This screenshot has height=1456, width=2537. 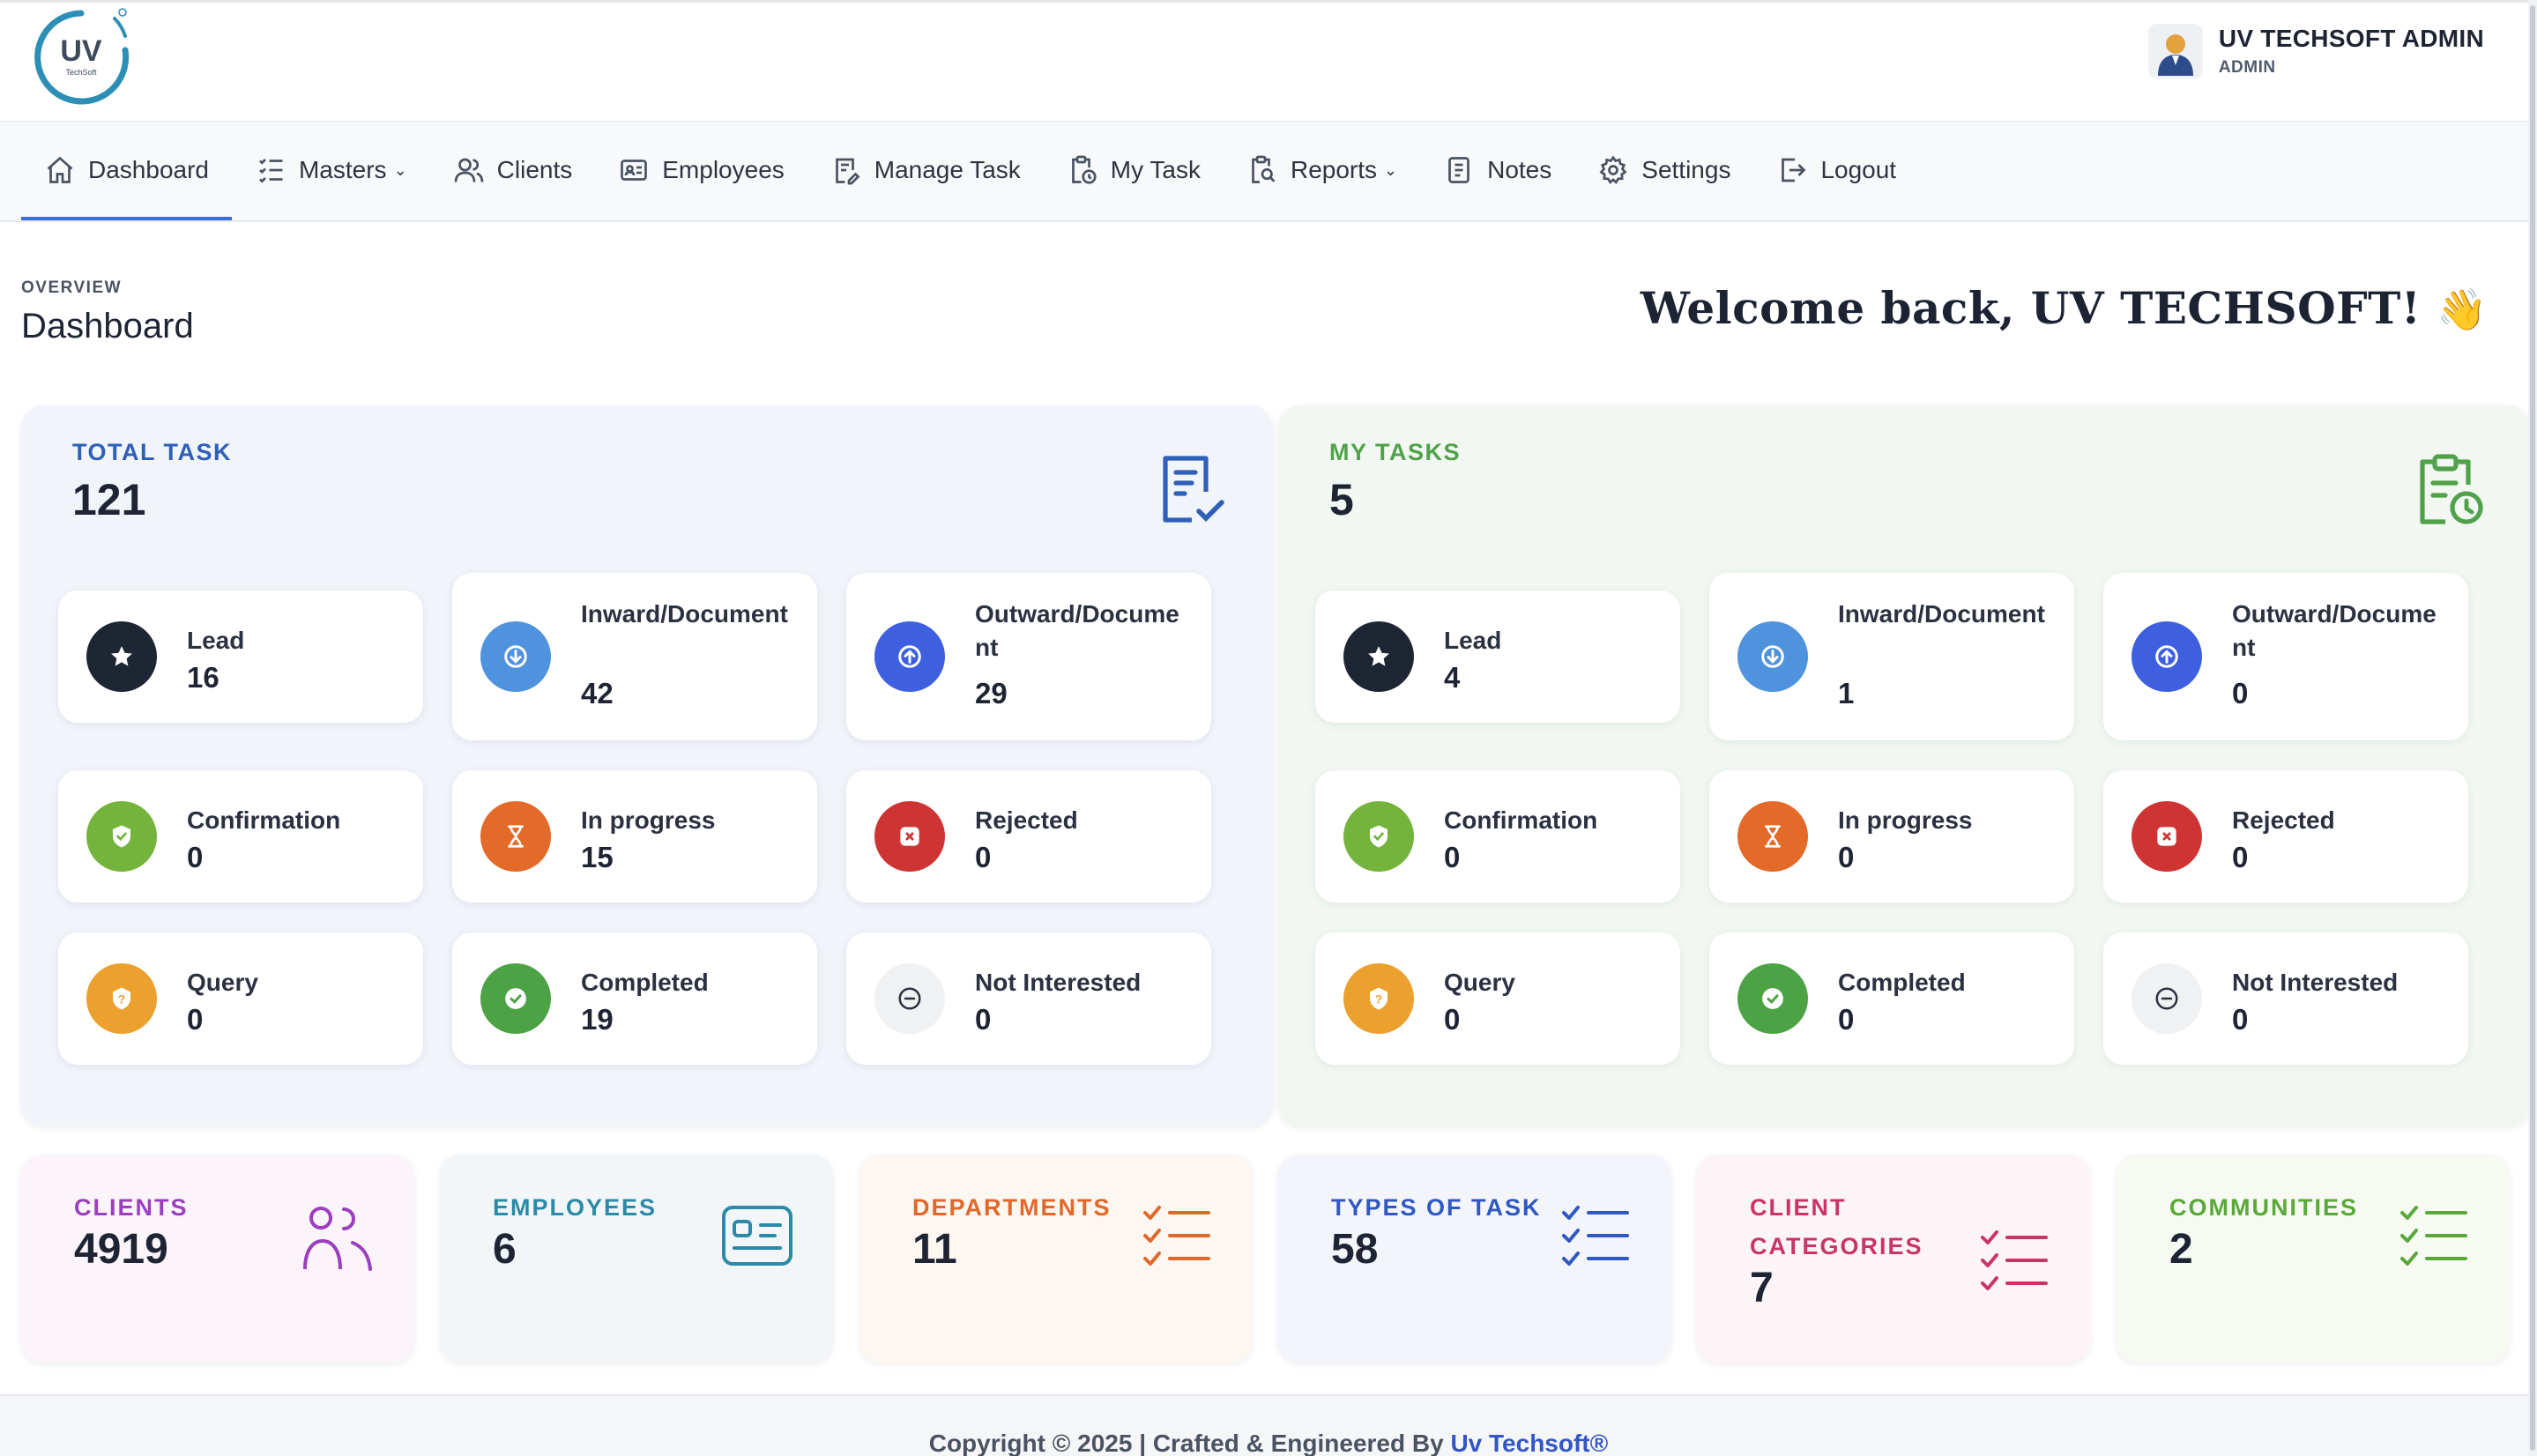 I want to click on users-icon, so click(x=469, y=170).